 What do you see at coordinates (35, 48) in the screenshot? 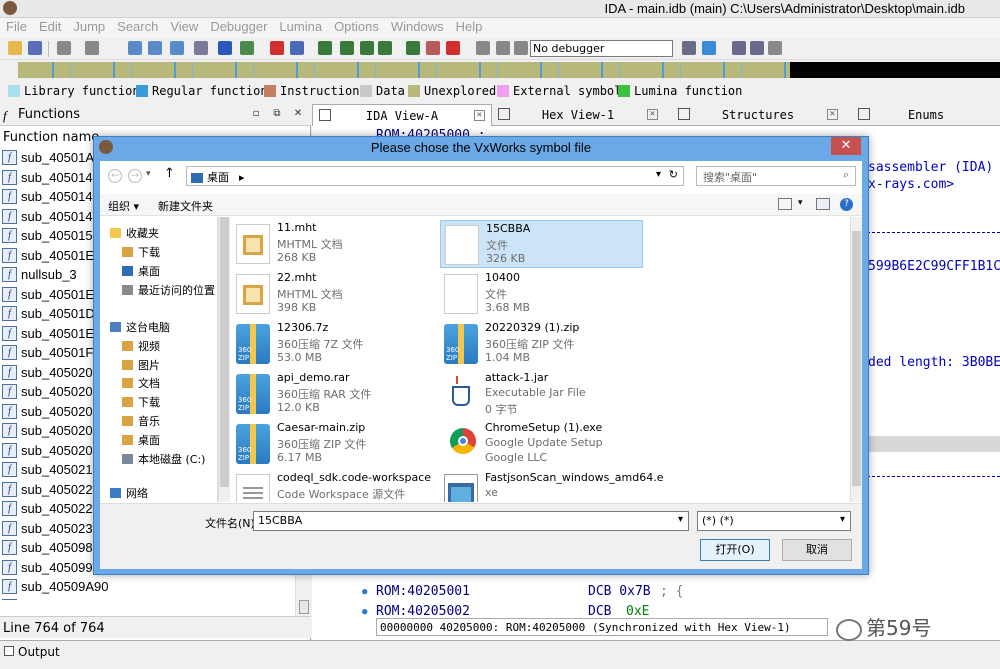
I see `save-icon` at bounding box center [35, 48].